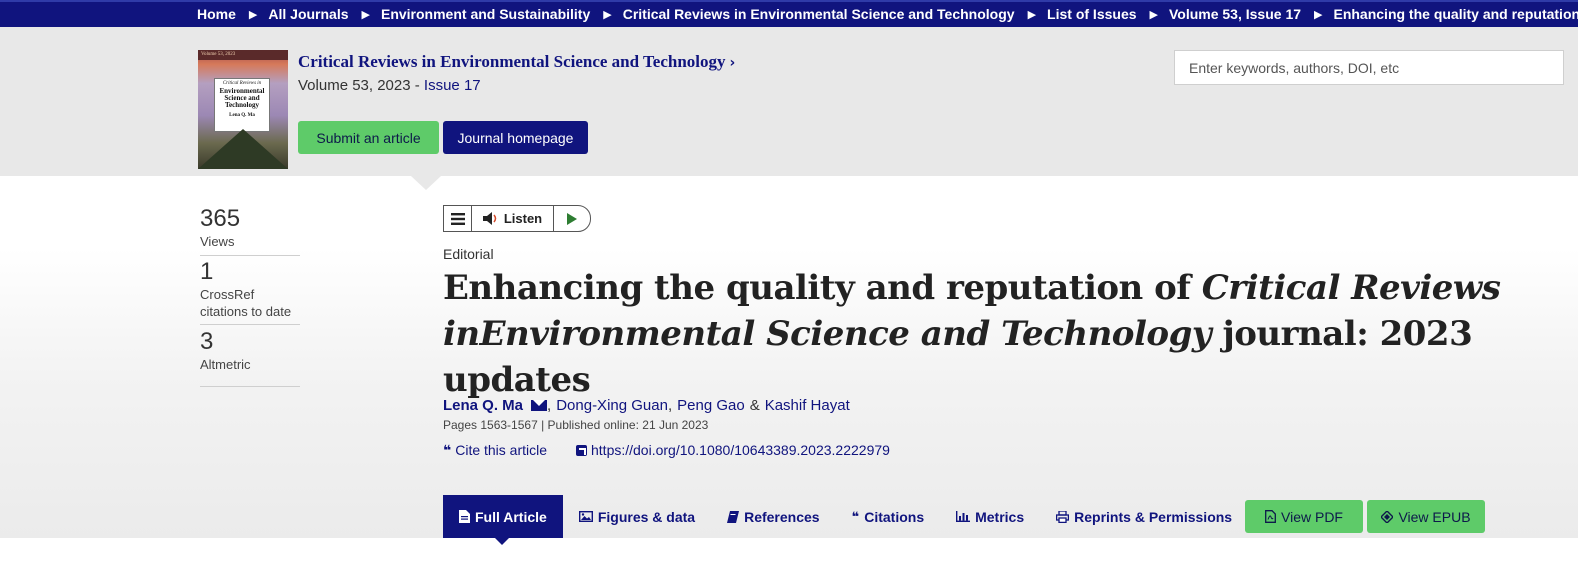 This screenshot has width=1578, height=573. I want to click on listen-widget: Listen, so click(517, 218).